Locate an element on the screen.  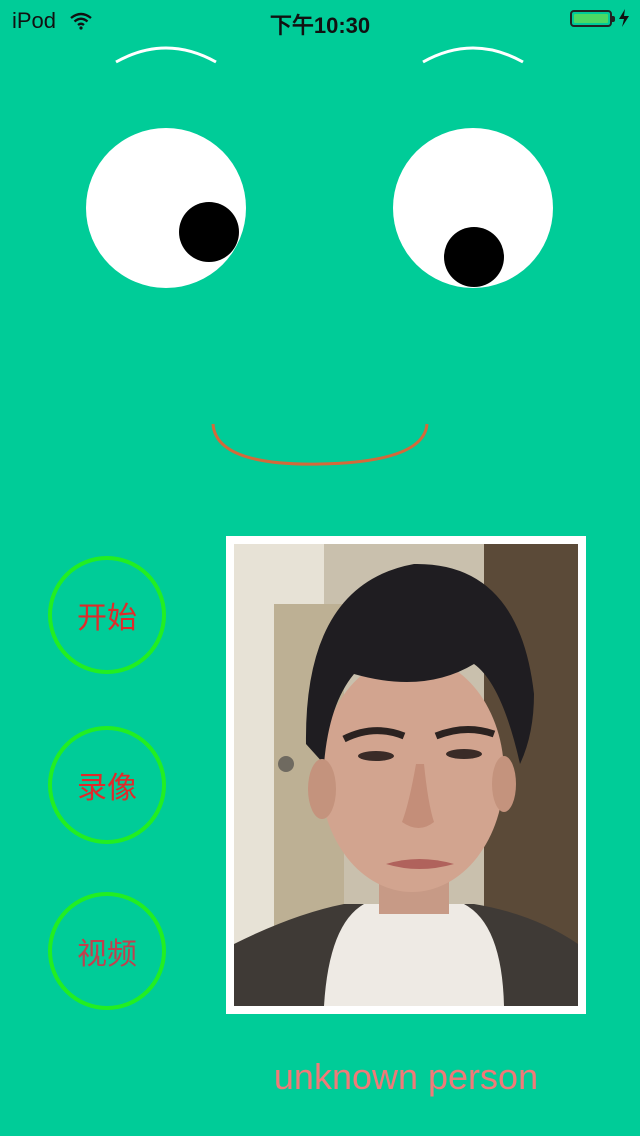
video-button: 视频 is located at coordinates (107, 951).